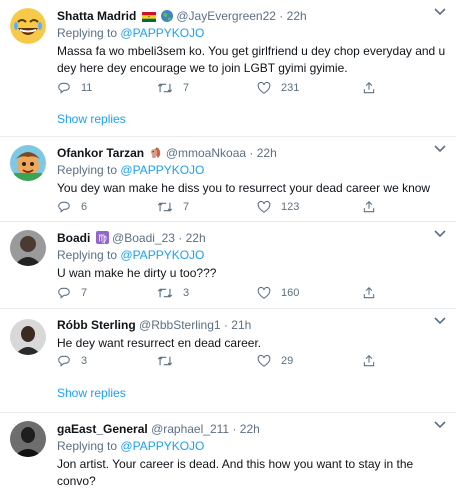 The height and width of the screenshot is (490, 456). What do you see at coordinates (278, 88) in the screenshot?
I see `like-button: 231` at bounding box center [278, 88].